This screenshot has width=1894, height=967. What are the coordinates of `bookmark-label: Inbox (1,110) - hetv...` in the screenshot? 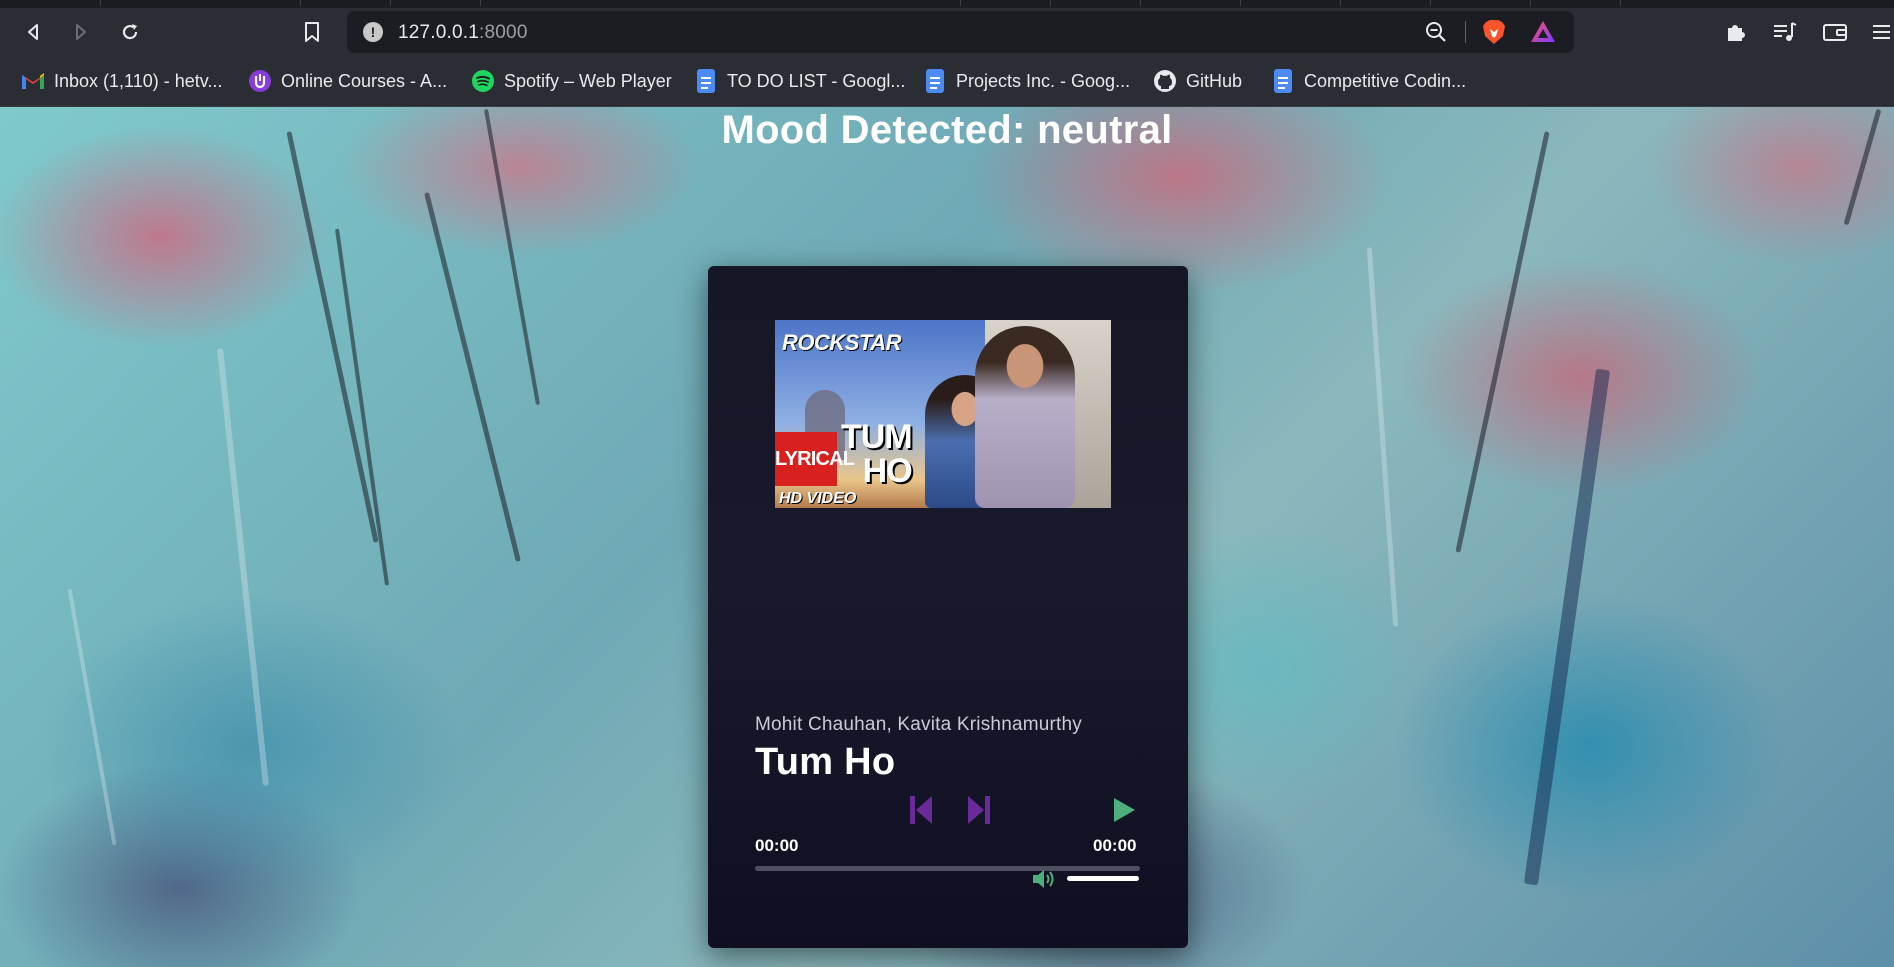 It's located at (138, 80).